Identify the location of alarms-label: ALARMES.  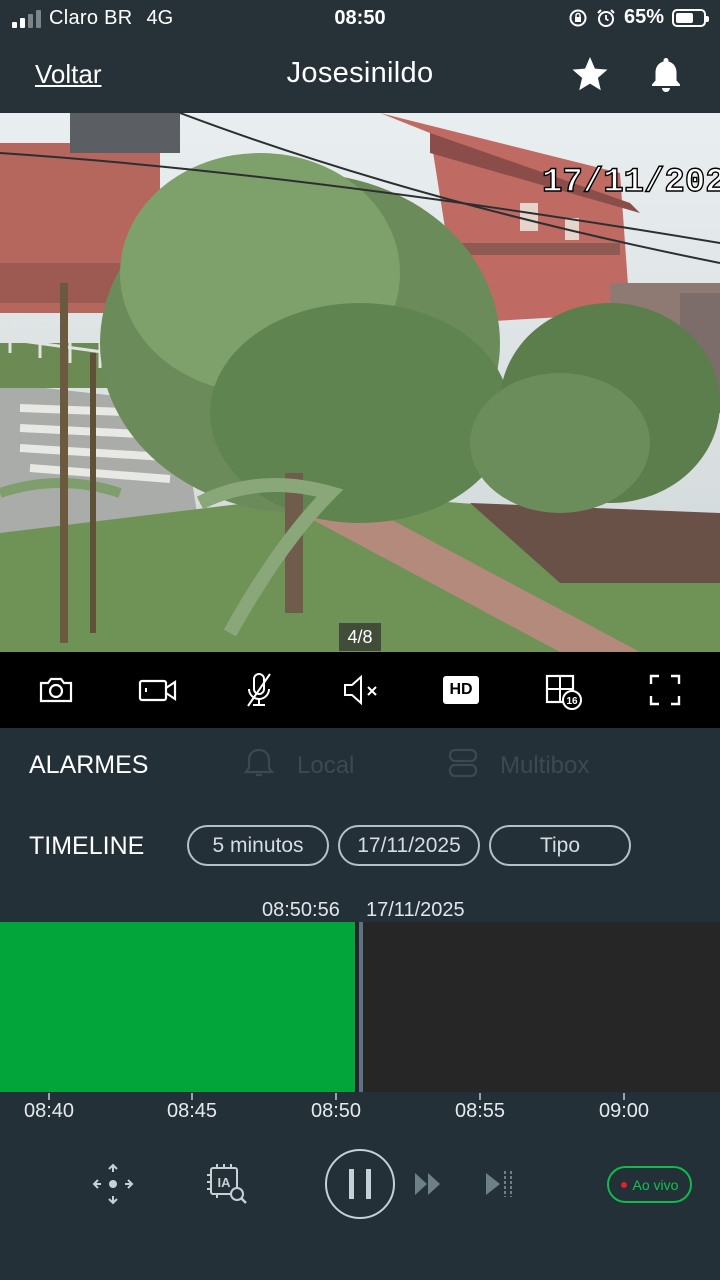
(89, 765).